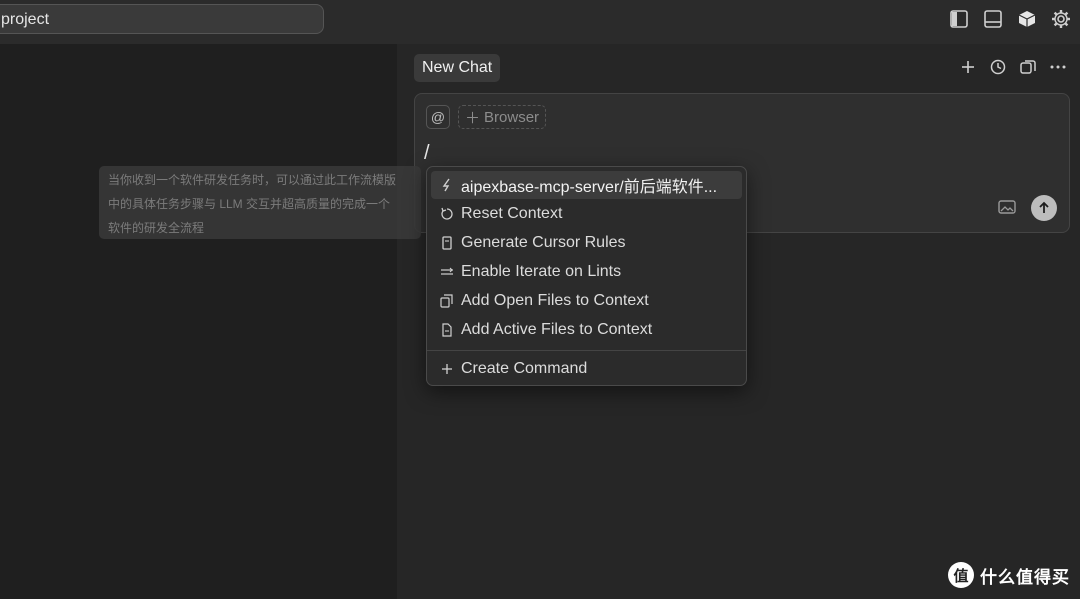 The width and height of the screenshot is (1080, 599). I want to click on chat-actions, so click(1013, 67).